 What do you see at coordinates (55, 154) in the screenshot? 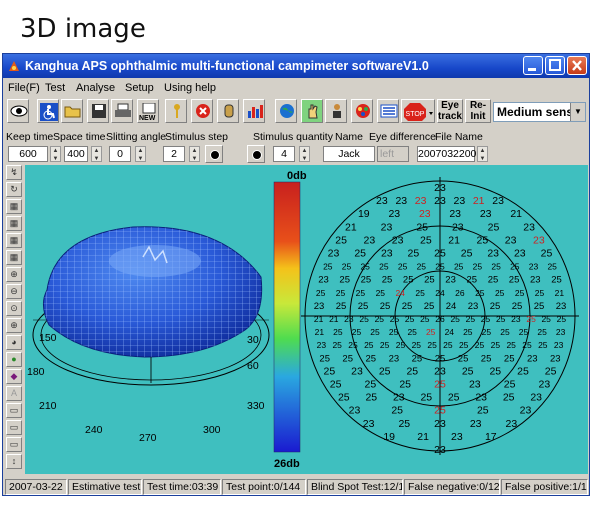
I see `keep-time-spinner: ▲ ▼` at bounding box center [55, 154].